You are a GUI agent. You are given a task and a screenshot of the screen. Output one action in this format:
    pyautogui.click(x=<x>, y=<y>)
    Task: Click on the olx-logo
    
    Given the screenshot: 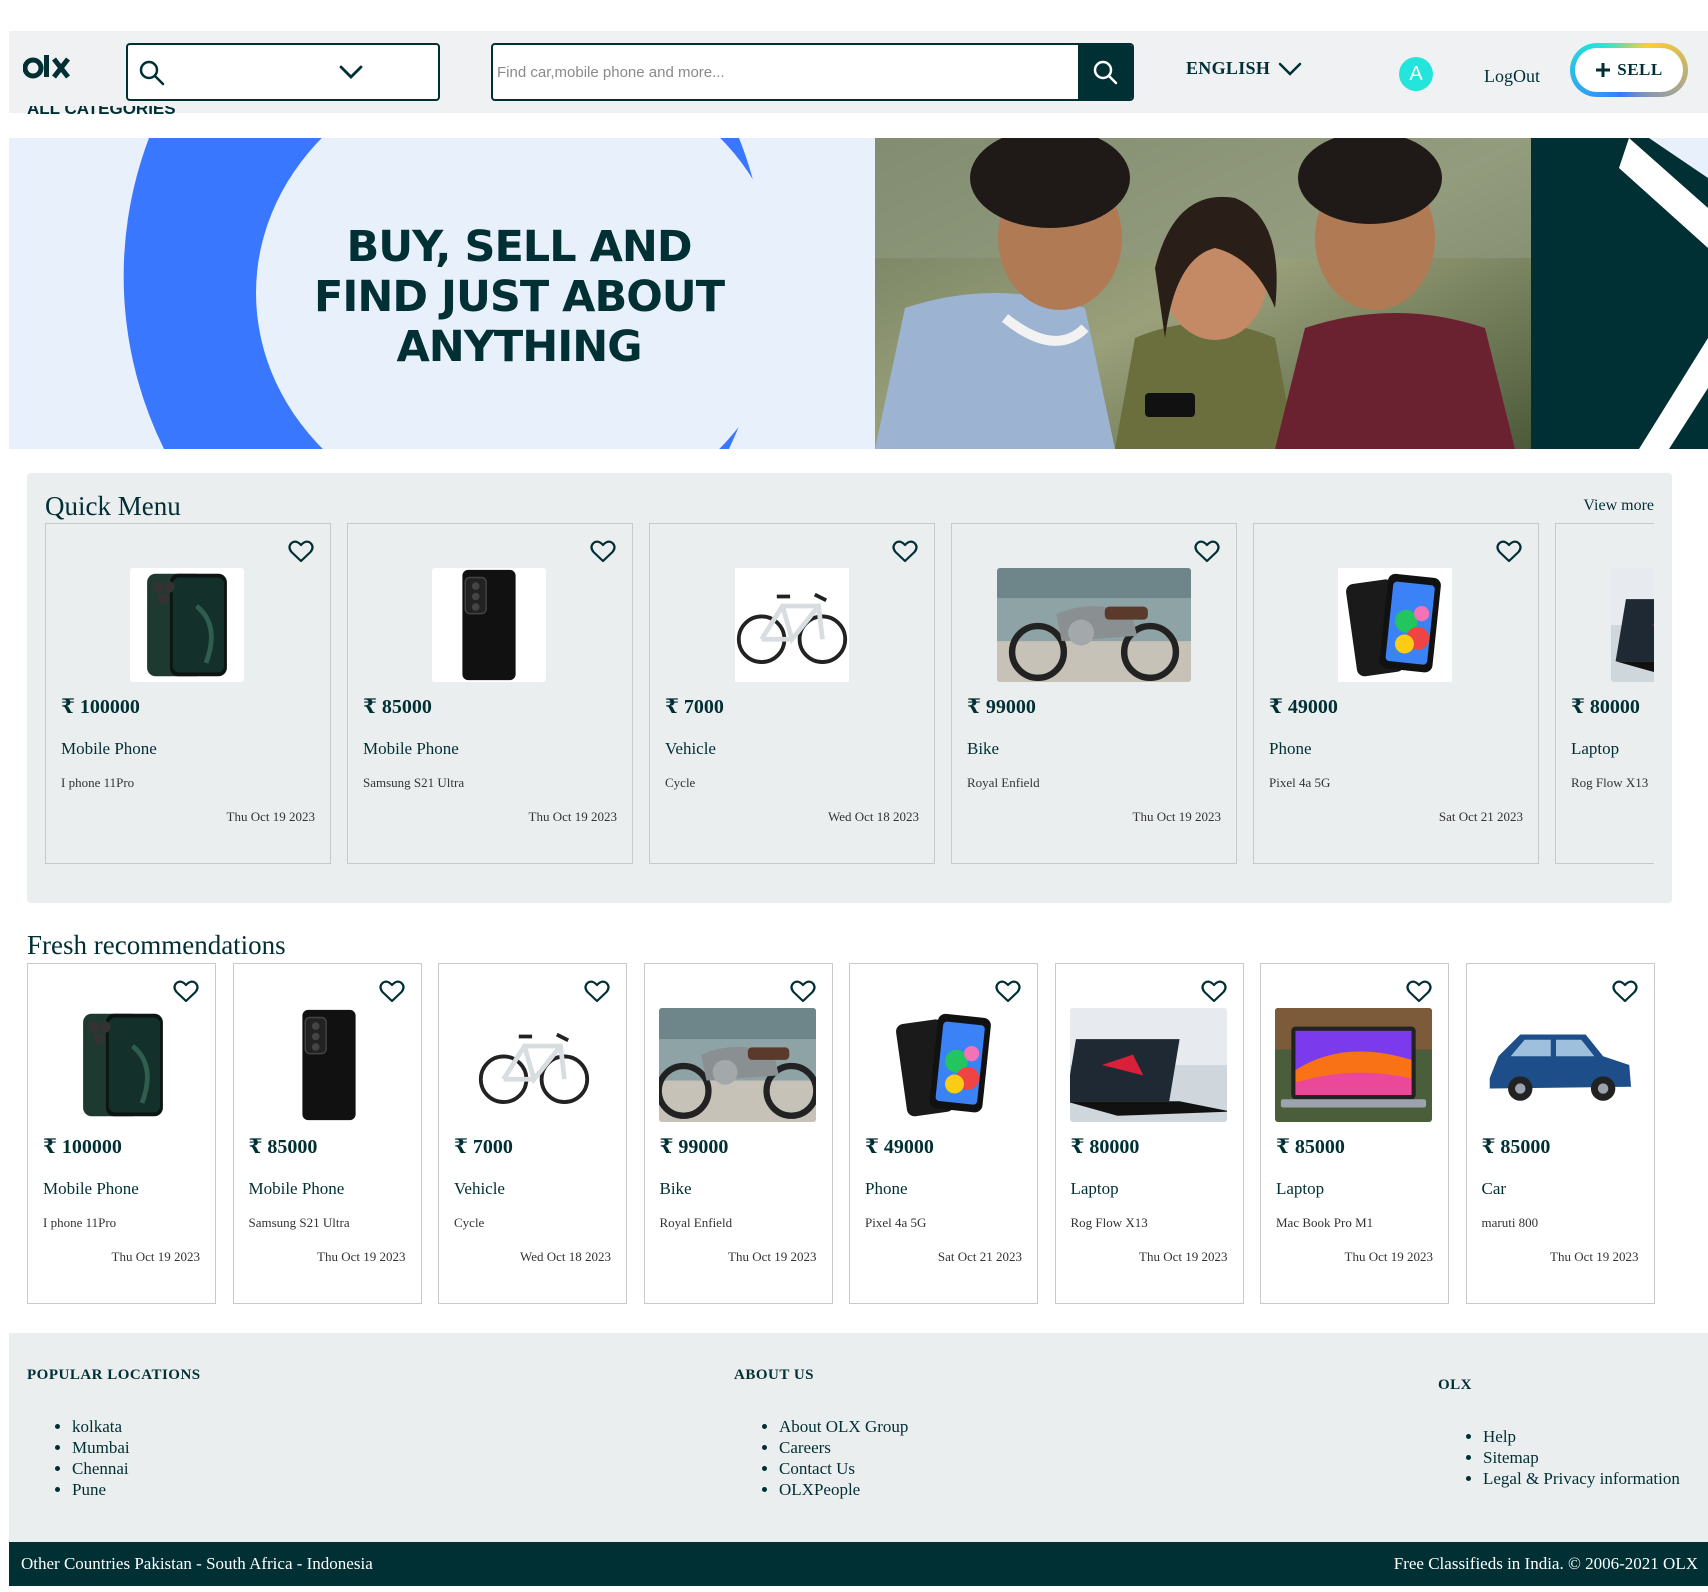 What is the action you would take?
    pyautogui.click(x=51, y=68)
    